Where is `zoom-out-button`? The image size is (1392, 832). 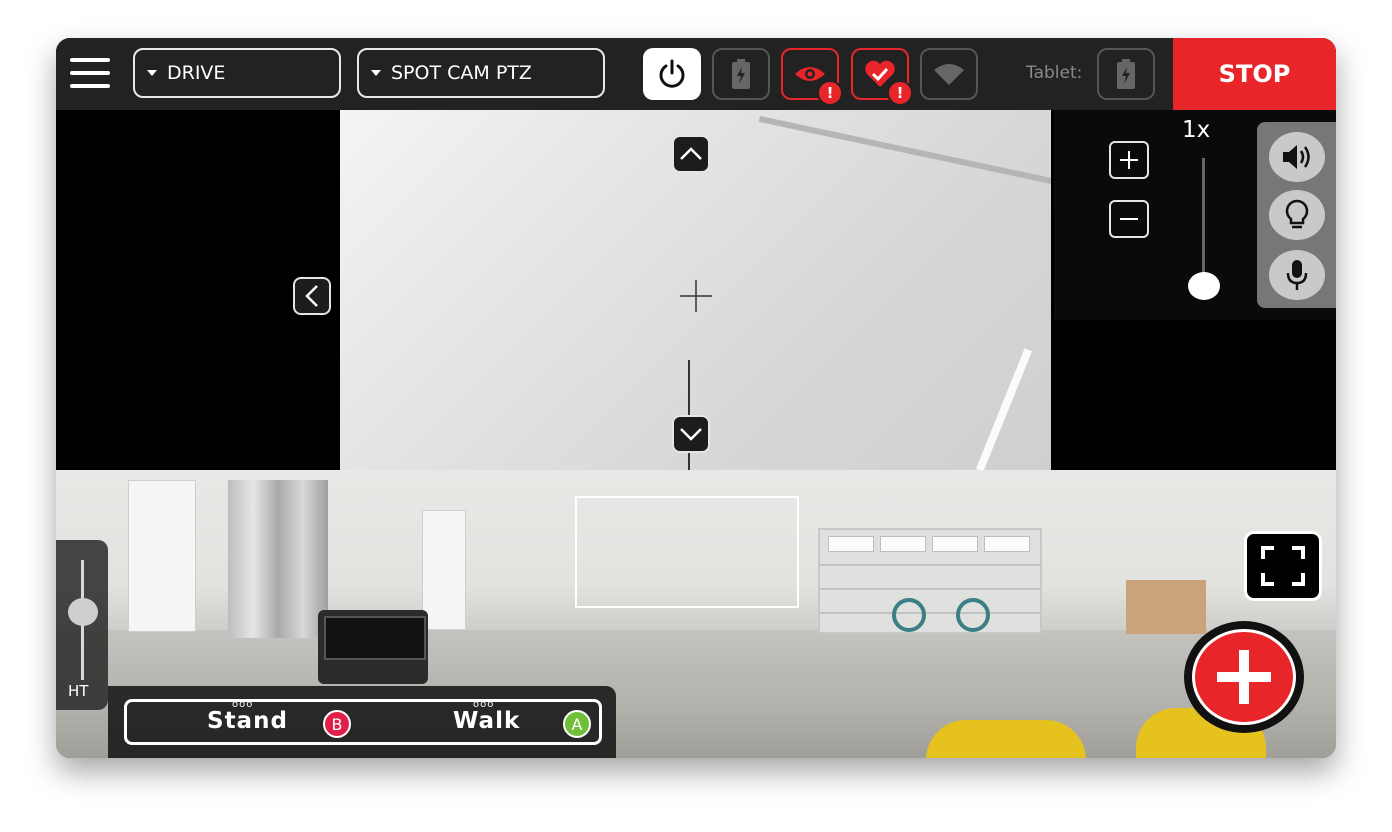
zoom-out-button is located at coordinates (1129, 219).